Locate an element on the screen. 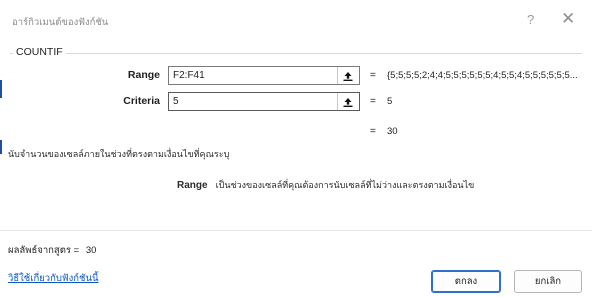  dialog-title: อาร์กิวเมนต์ของฟังก์ชัน is located at coordinates (60, 22).